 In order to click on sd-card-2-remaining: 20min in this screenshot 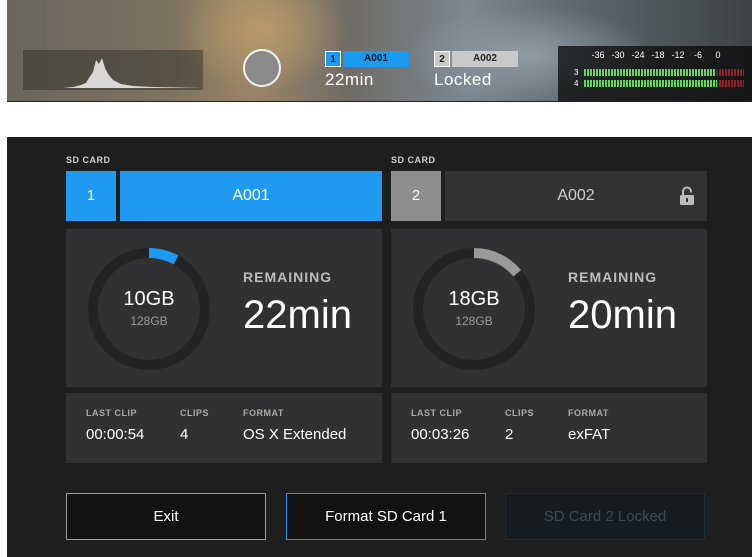, I will do `click(622, 315)`.